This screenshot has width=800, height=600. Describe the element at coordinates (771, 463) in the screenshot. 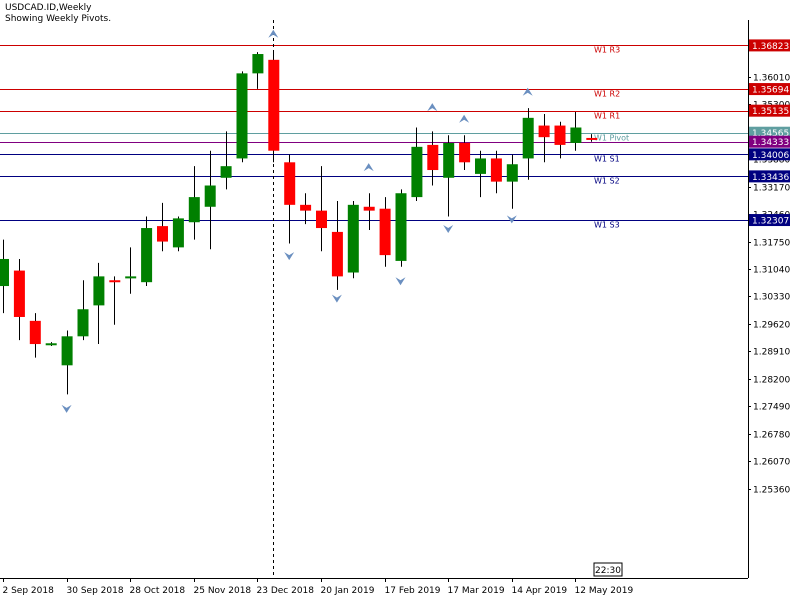

I see `price-tick-label: 1.26070` at that location.